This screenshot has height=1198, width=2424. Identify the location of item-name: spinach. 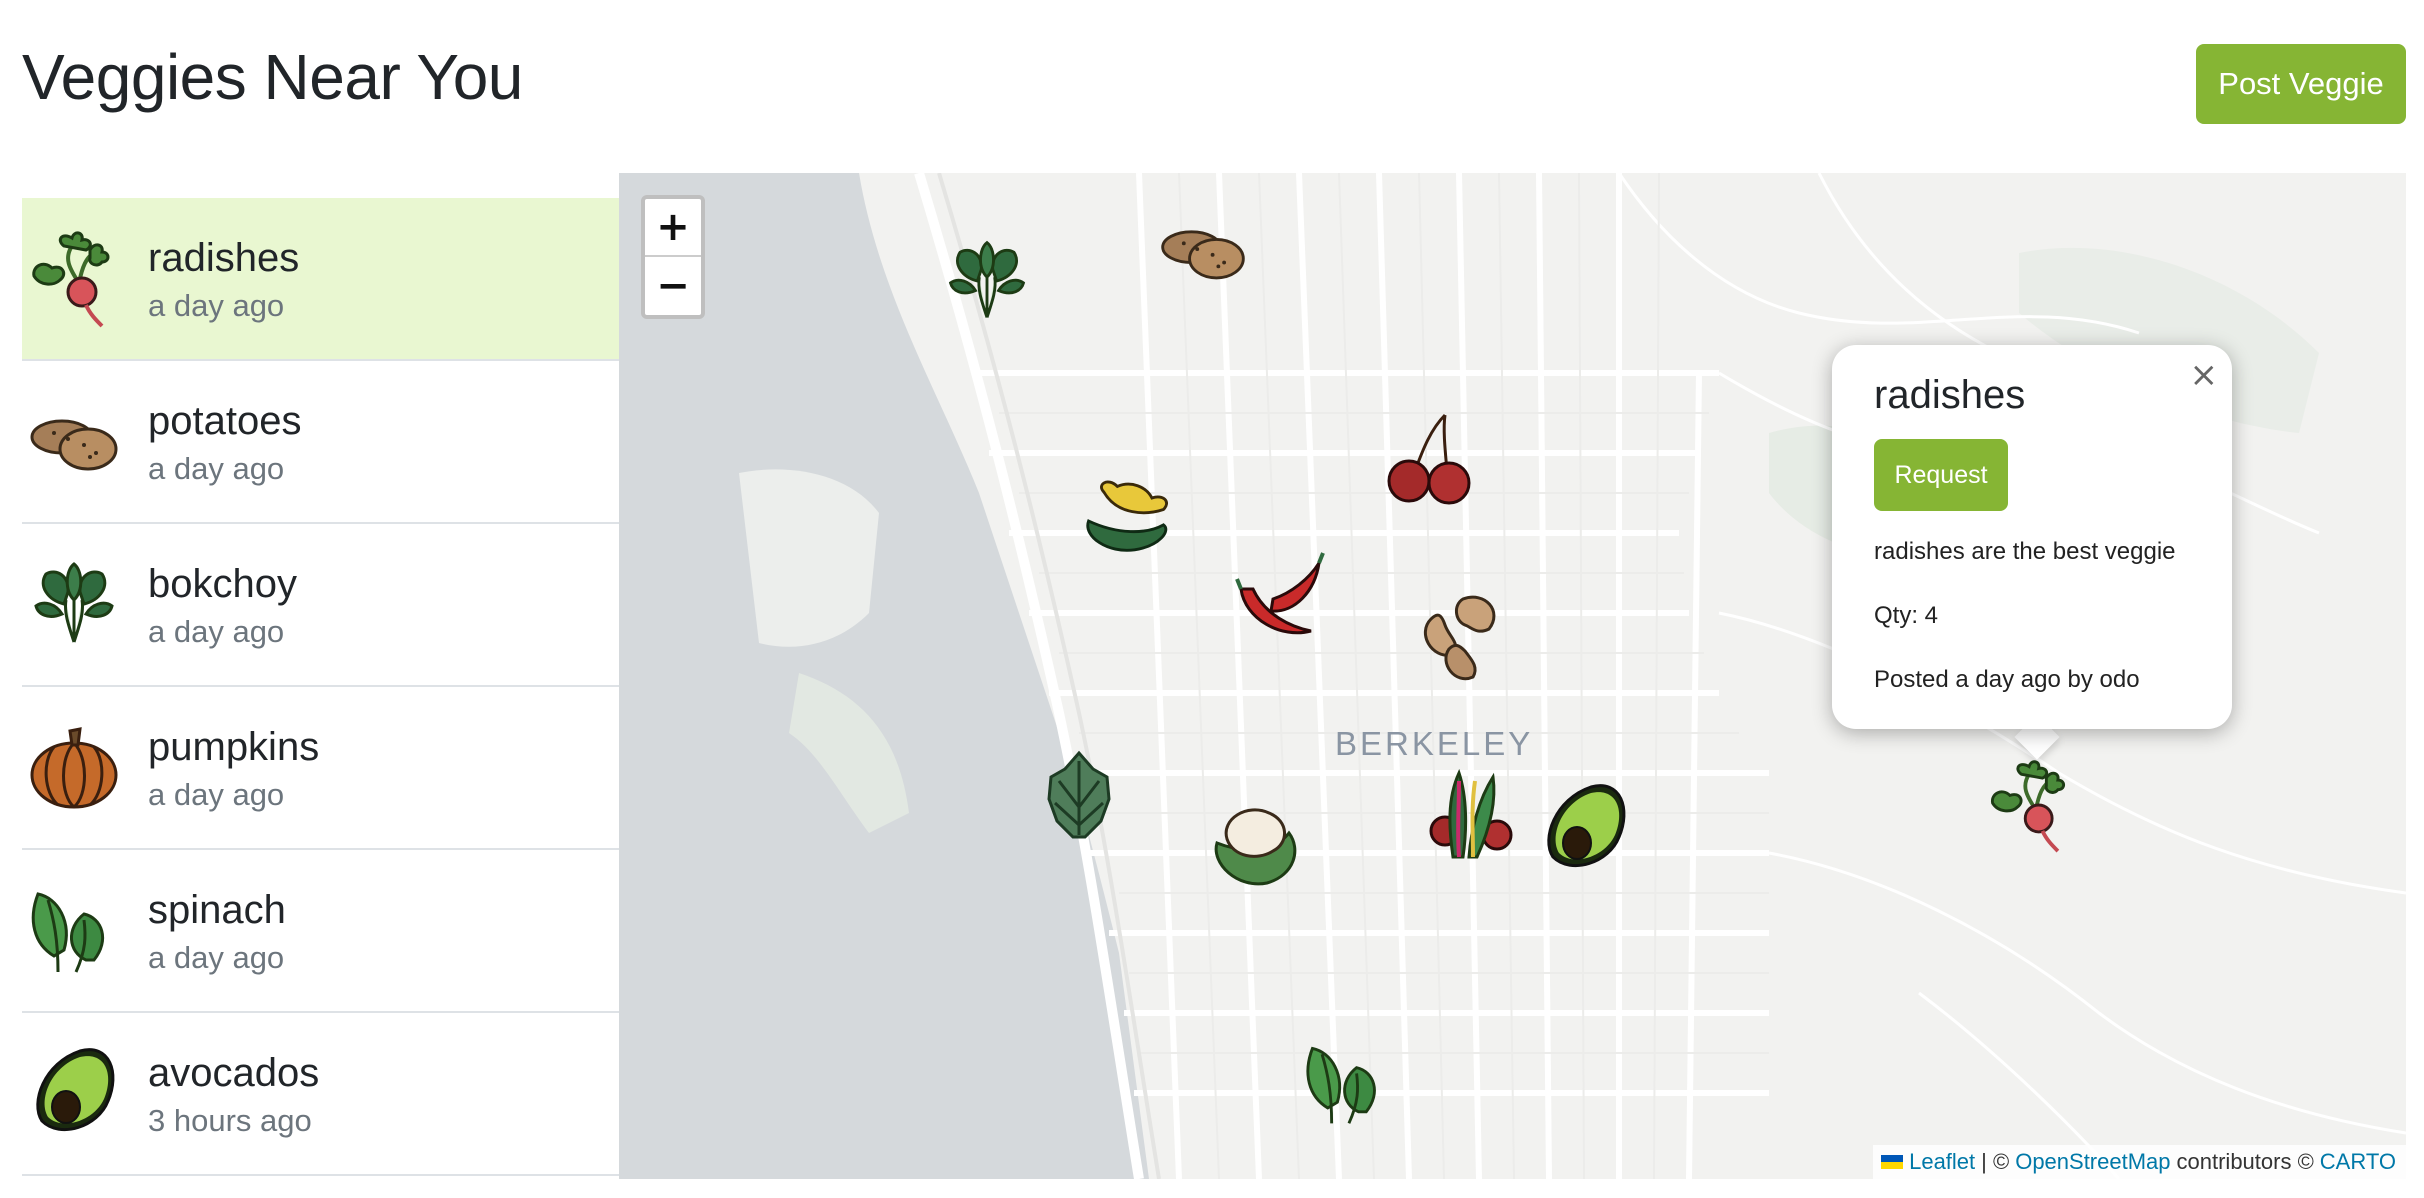
(217, 910).